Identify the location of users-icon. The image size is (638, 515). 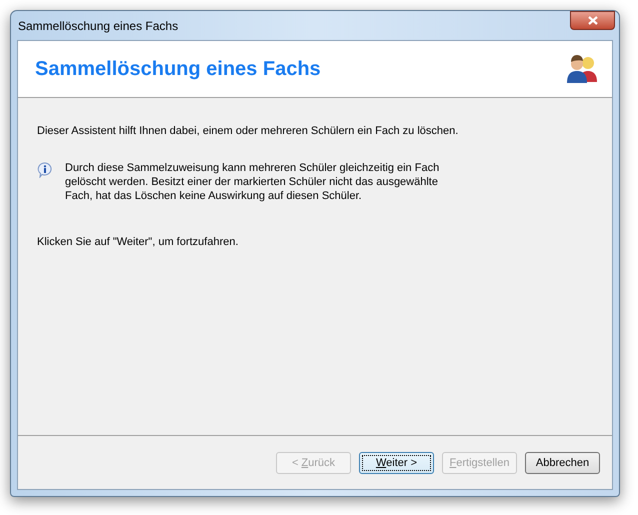
(582, 69).